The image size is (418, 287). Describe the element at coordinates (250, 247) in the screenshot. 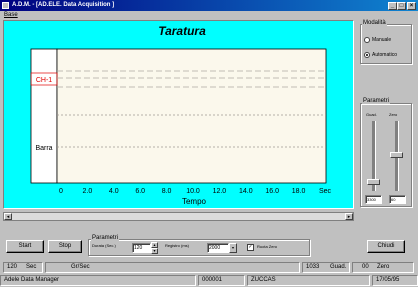

I see `ruota-zero-checkbox: ✓` at that location.